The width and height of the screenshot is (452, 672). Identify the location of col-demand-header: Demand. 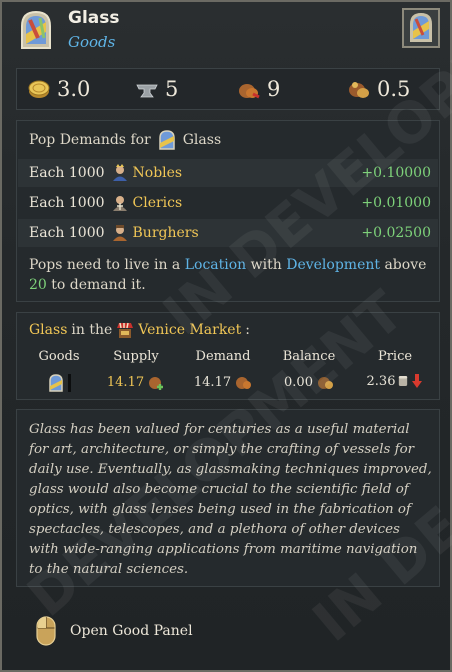
(223, 356).